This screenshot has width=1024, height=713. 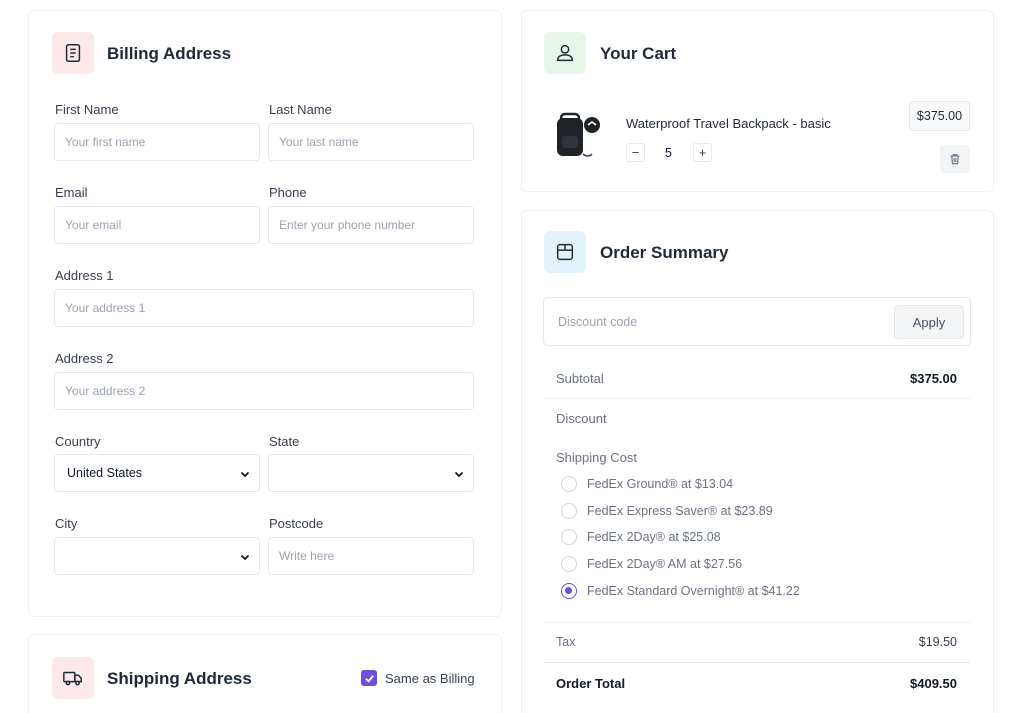 What do you see at coordinates (371, 556) in the screenshot?
I see `postcode-input` at bounding box center [371, 556].